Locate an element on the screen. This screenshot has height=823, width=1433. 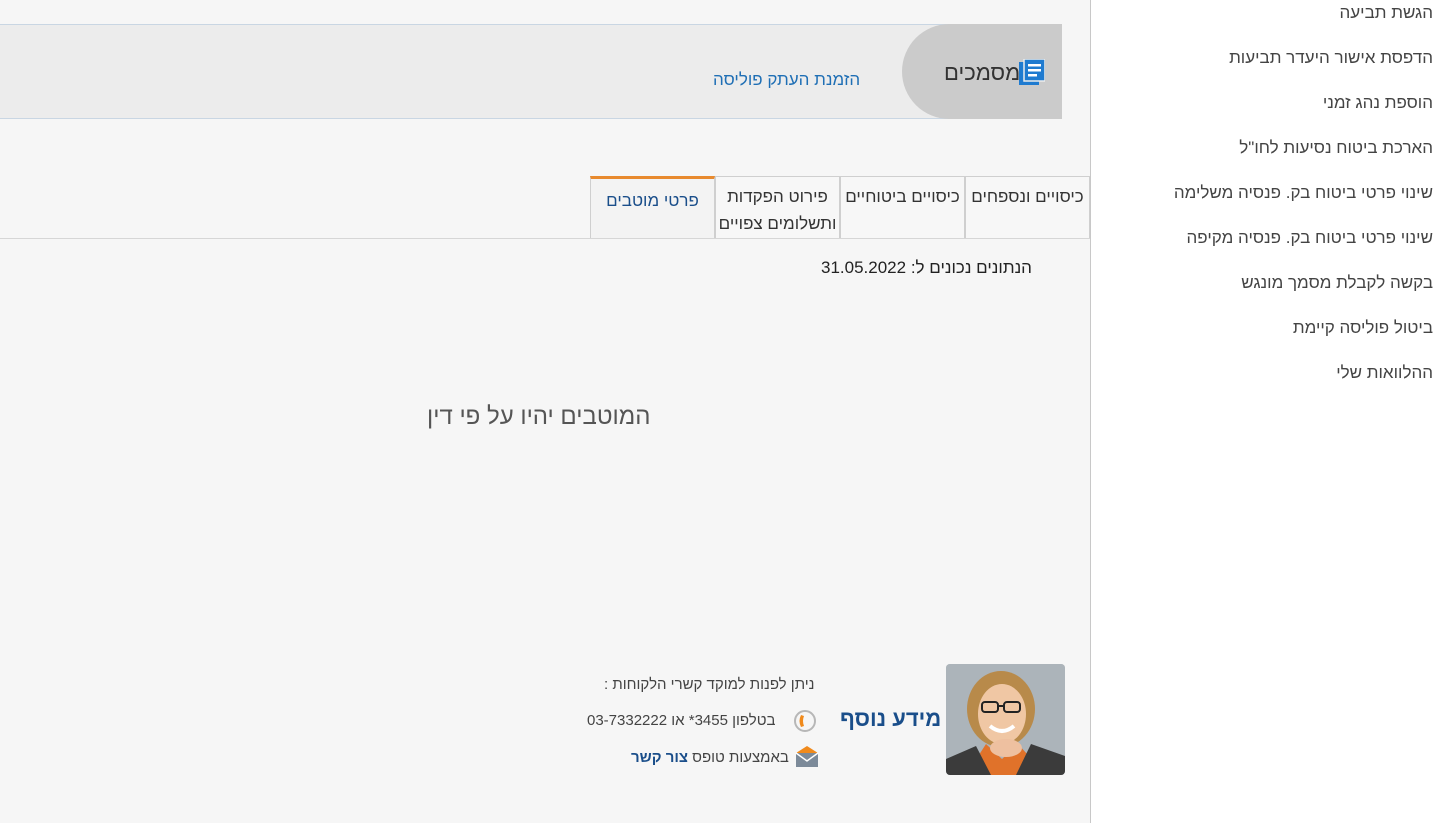
contact-us-link: צור קשר is located at coordinates (659, 757).